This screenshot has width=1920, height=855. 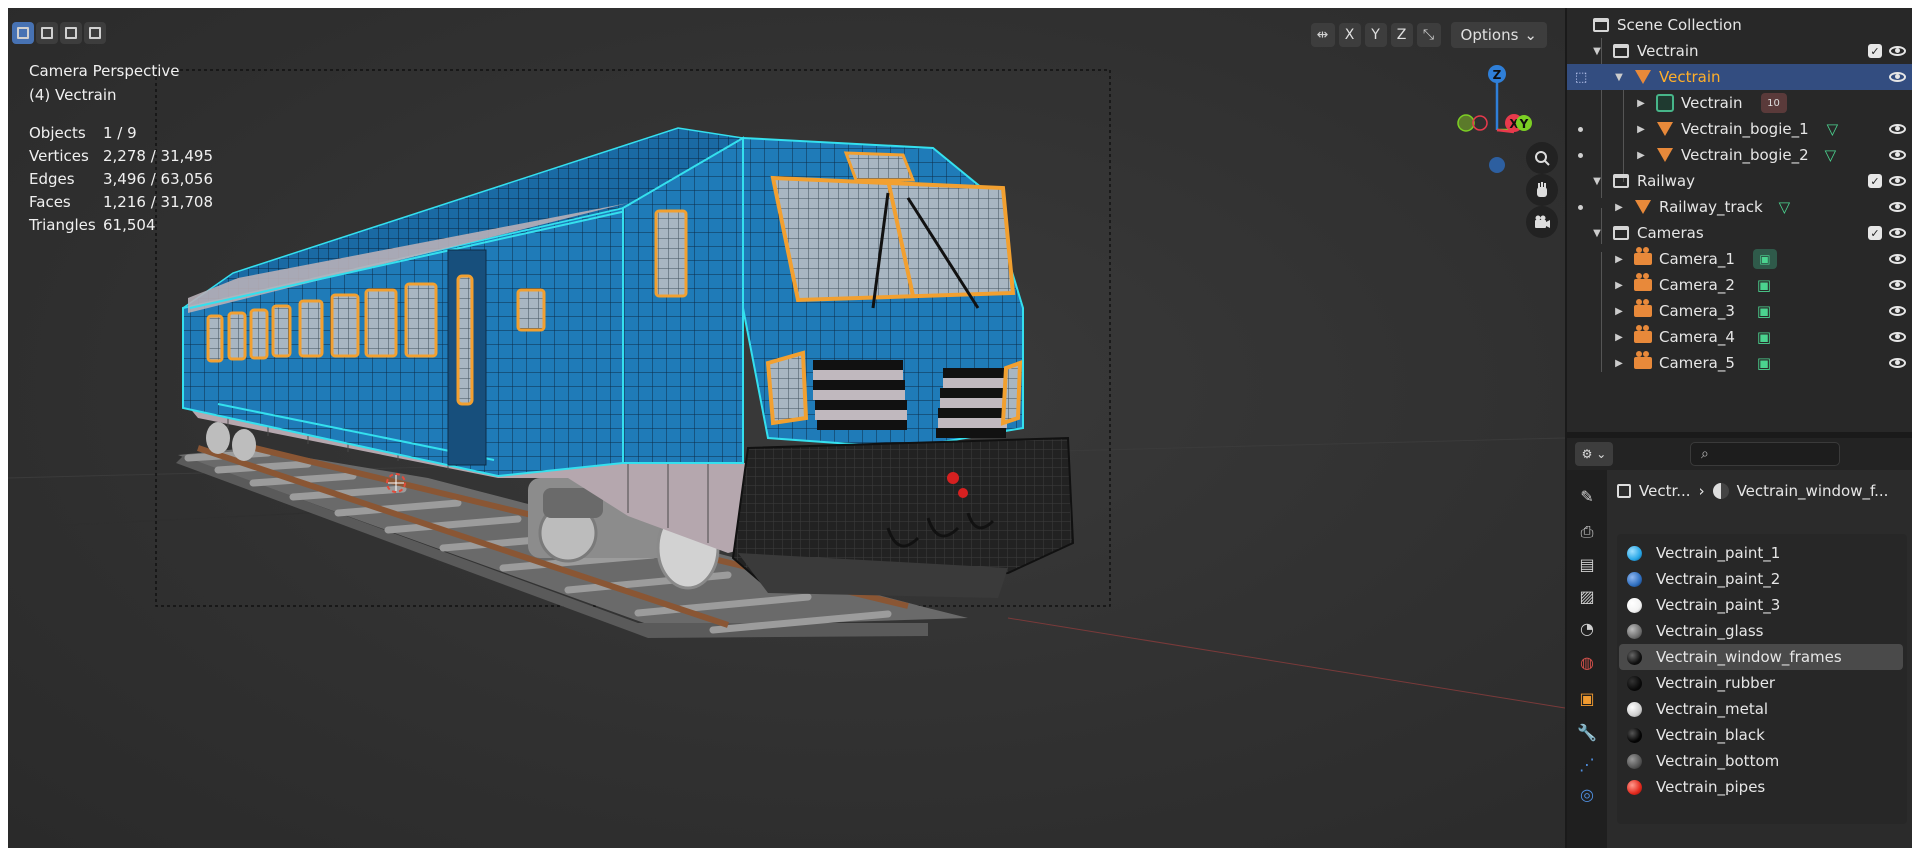 I want to click on material-name: Vectrain_window_frames, so click(x=1749, y=657).